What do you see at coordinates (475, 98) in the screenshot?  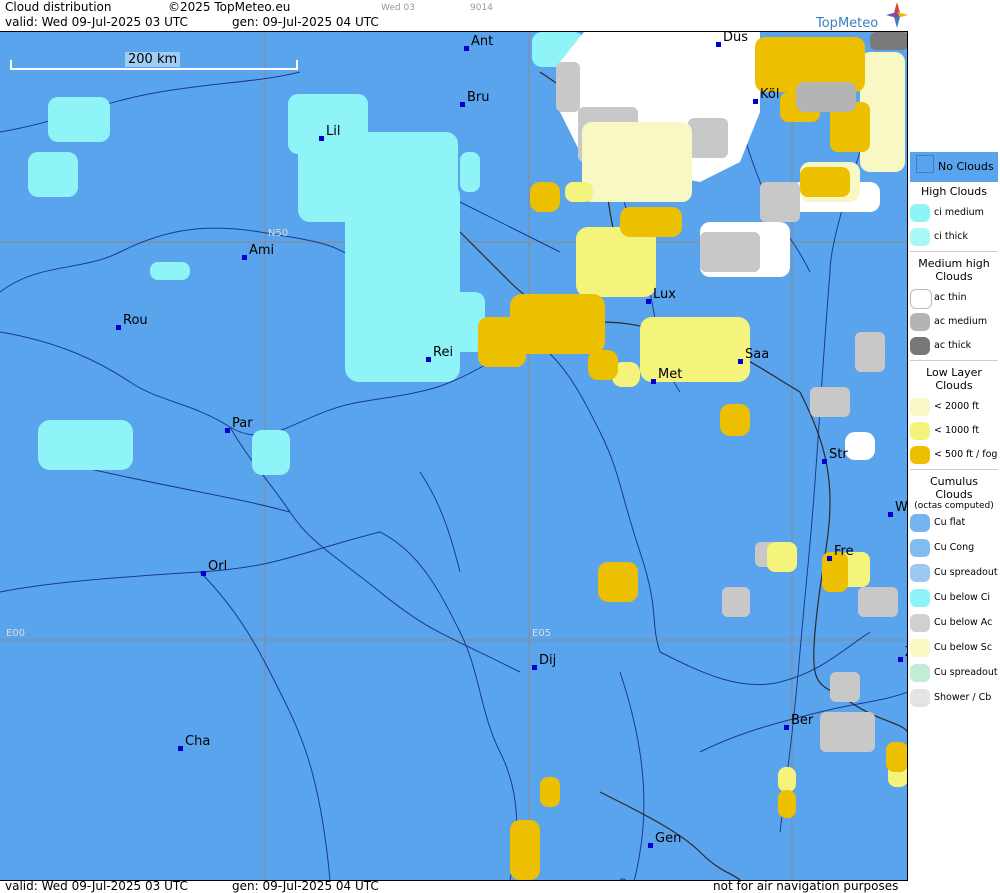 I see `city-bru: Bru` at bounding box center [475, 98].